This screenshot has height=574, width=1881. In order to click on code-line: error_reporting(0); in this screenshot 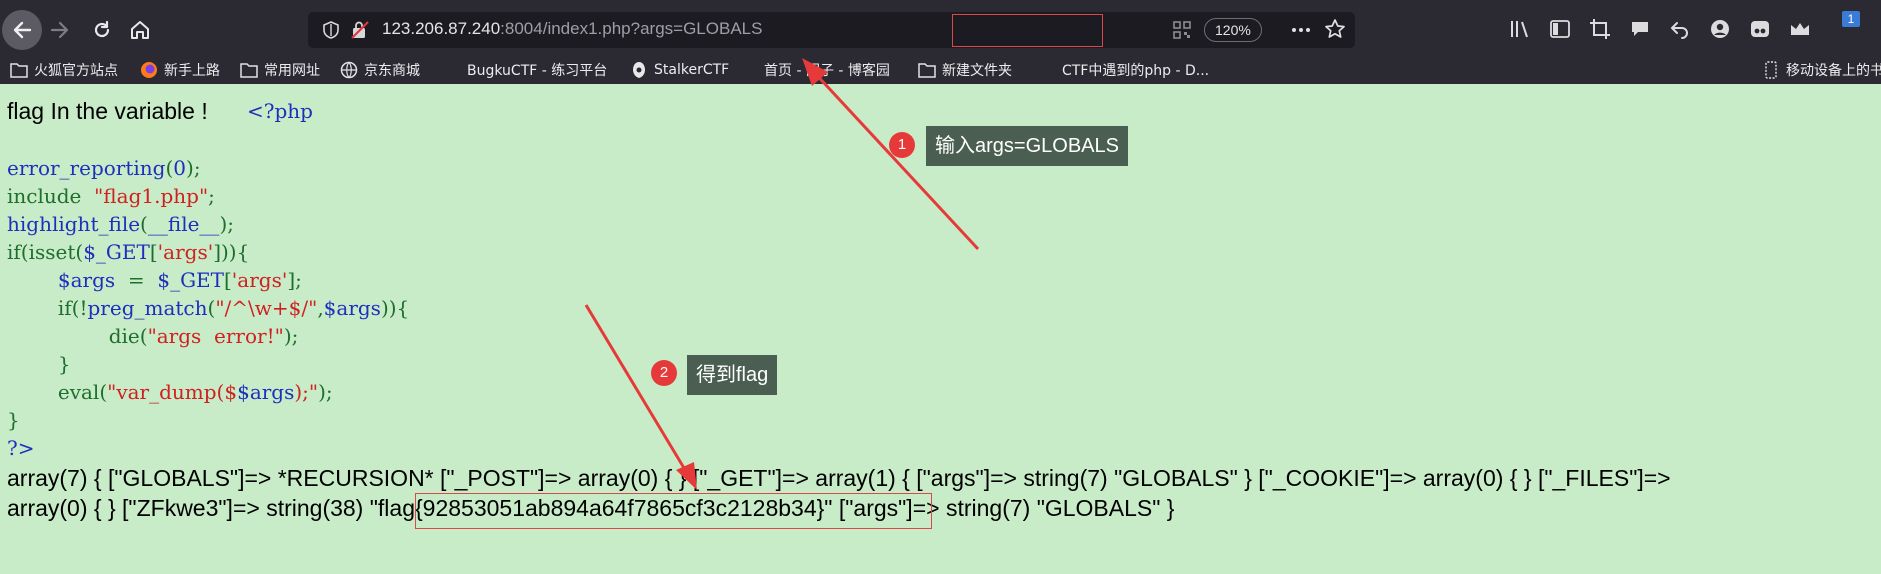, I will do `click(104, 168)`.